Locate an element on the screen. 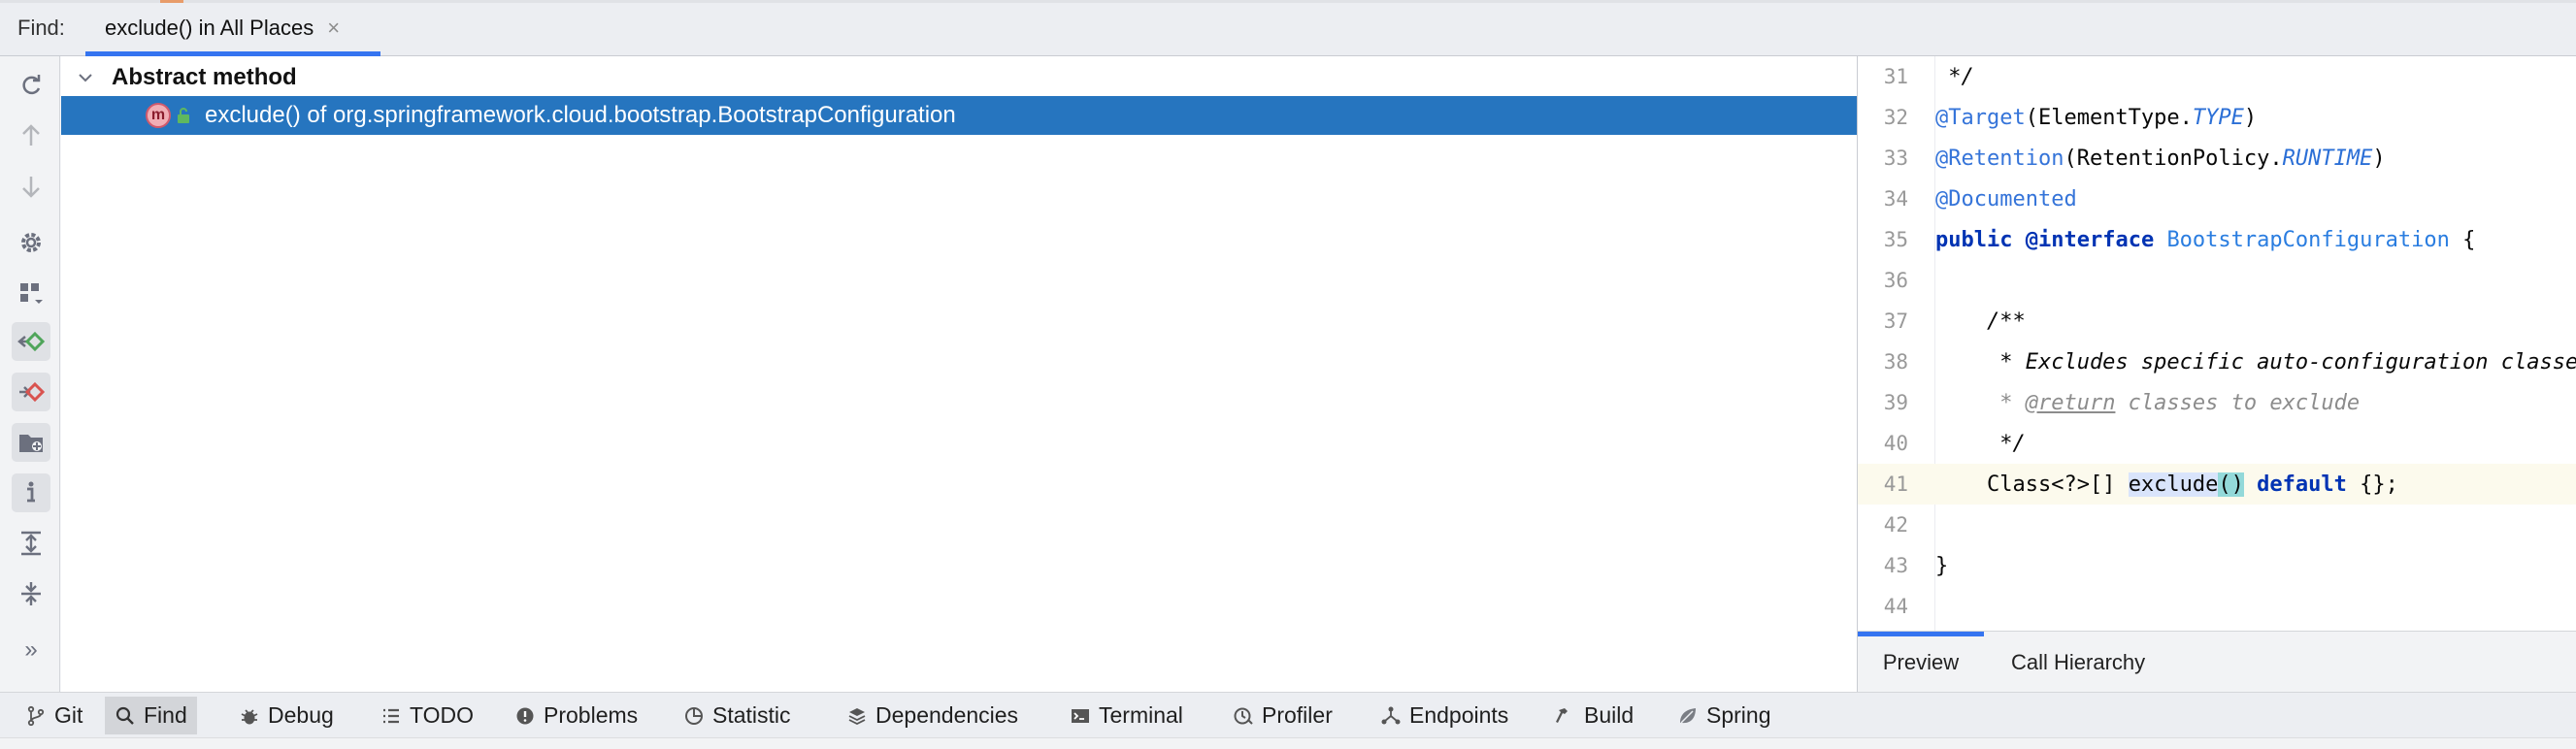 The width and height of the screenshot is (2576, 749). info-icon is located at coordinates (31, 492).